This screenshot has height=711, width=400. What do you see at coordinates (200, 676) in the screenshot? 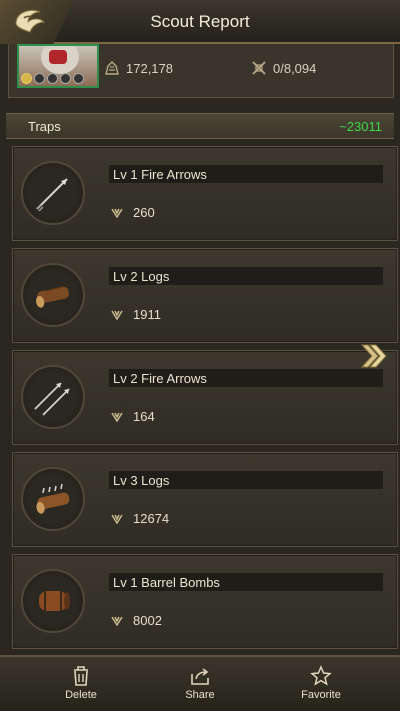
I see `share-icon` at bounding box center [200, 676].